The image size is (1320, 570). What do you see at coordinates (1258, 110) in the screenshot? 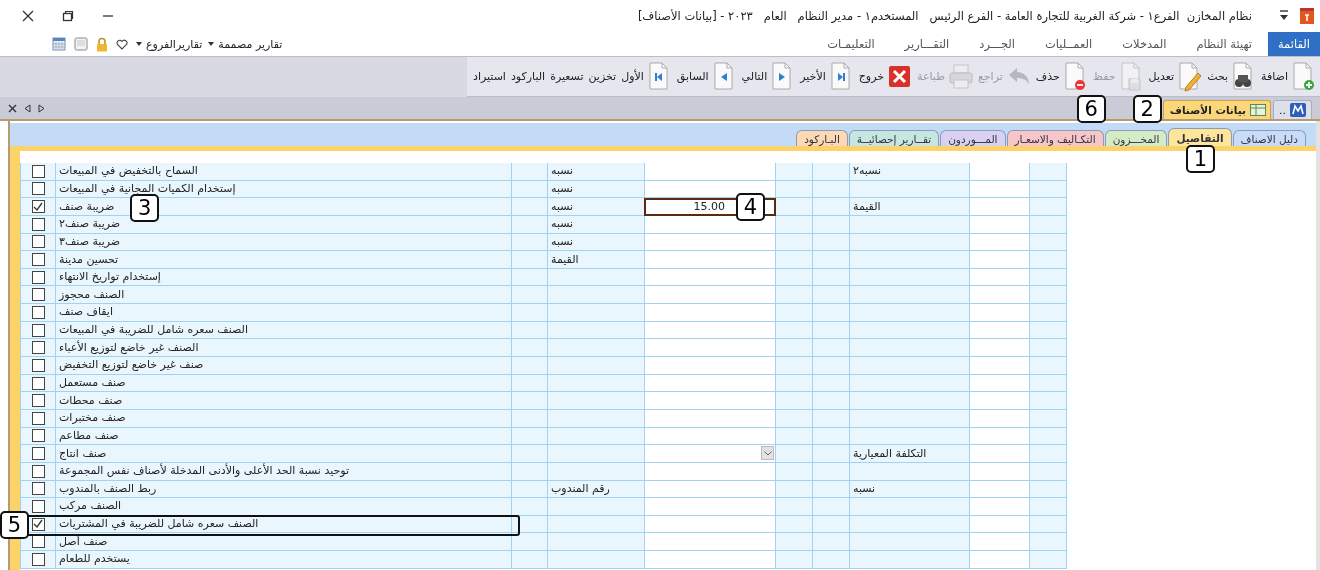
I see `sheet-icon` at bounding box center [1258, 110].